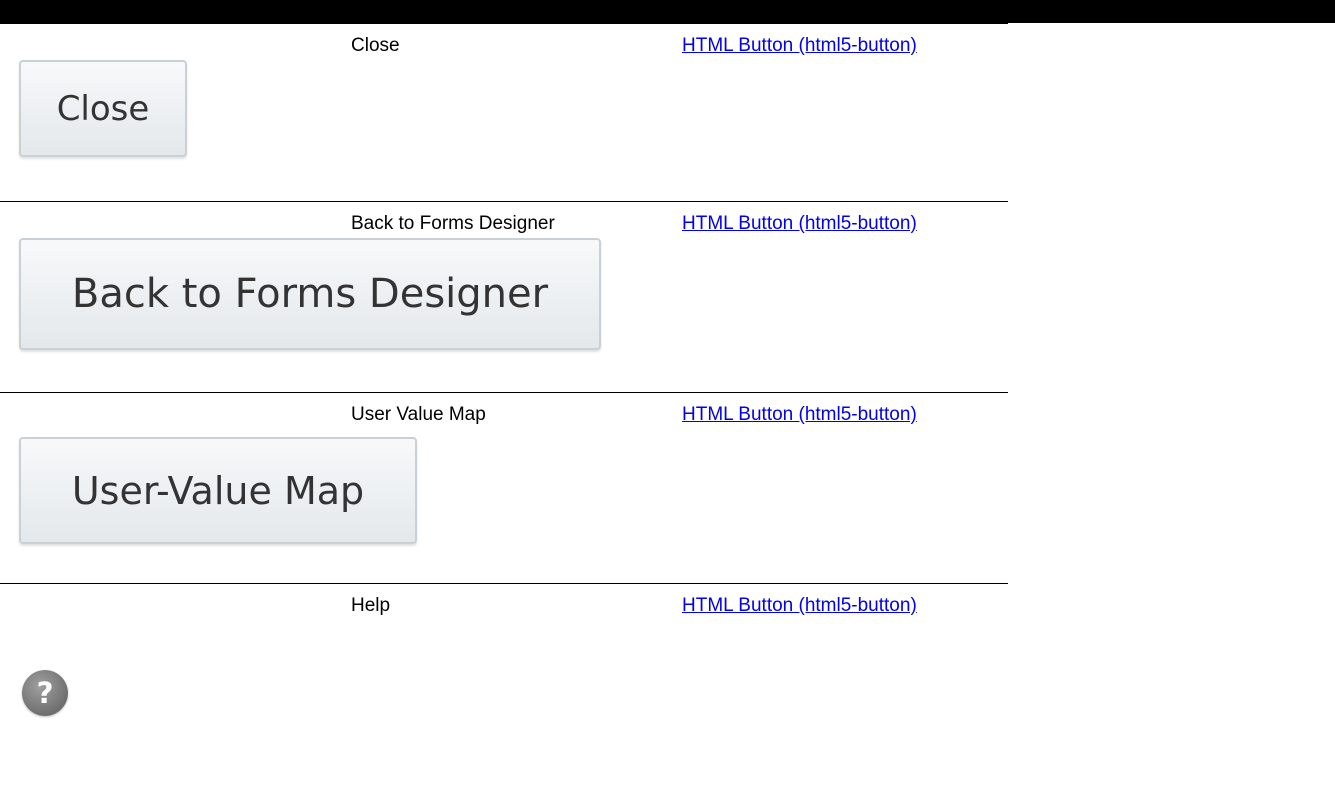  What do you see at coordinates (310, 294) in the screenshot?
I see `back-to-forms-designer-button: Back to Forms Designer` at bounding box center [310, 294].